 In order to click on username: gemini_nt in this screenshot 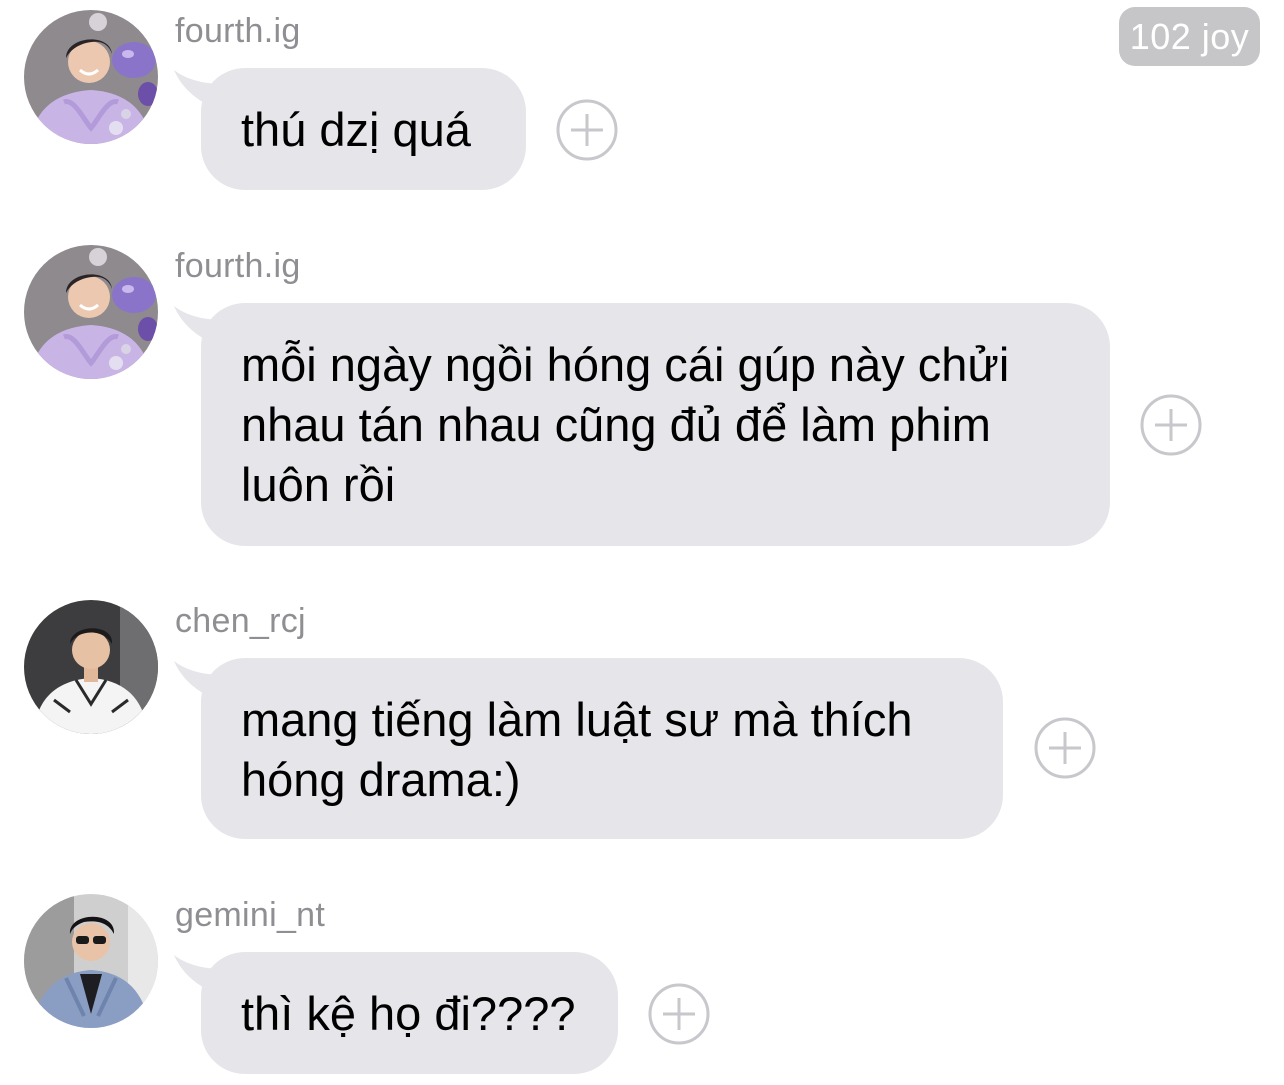, I will do `click(250, 915)`.